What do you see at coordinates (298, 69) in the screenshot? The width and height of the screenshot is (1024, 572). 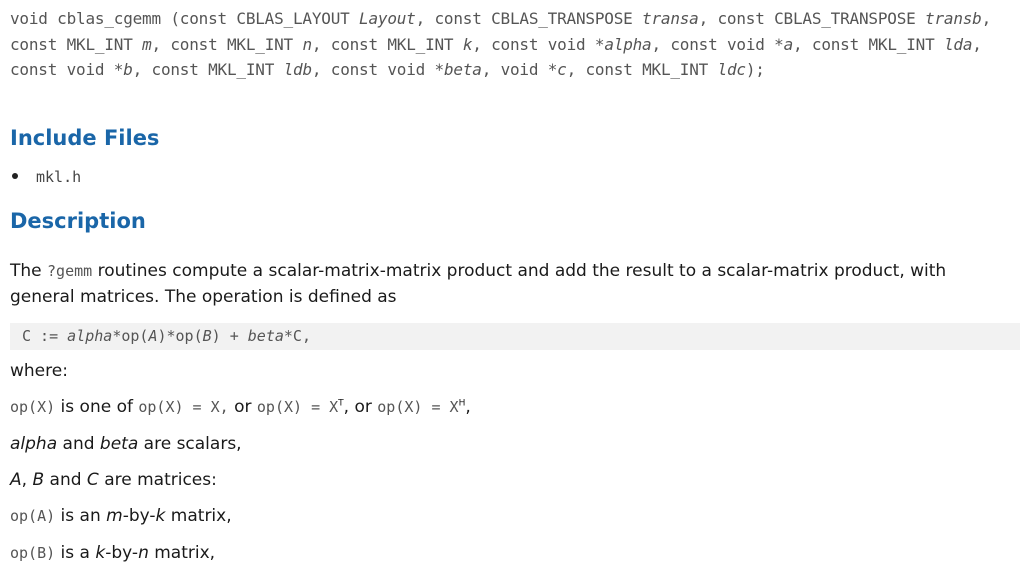 I see `param-ldb: ldb` at bounding box center [298, 69].